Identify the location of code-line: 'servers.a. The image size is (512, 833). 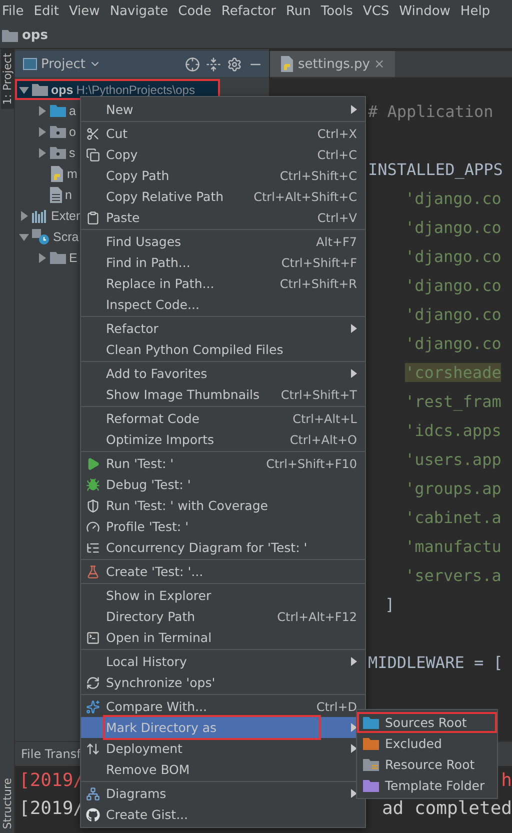
(453, 575).